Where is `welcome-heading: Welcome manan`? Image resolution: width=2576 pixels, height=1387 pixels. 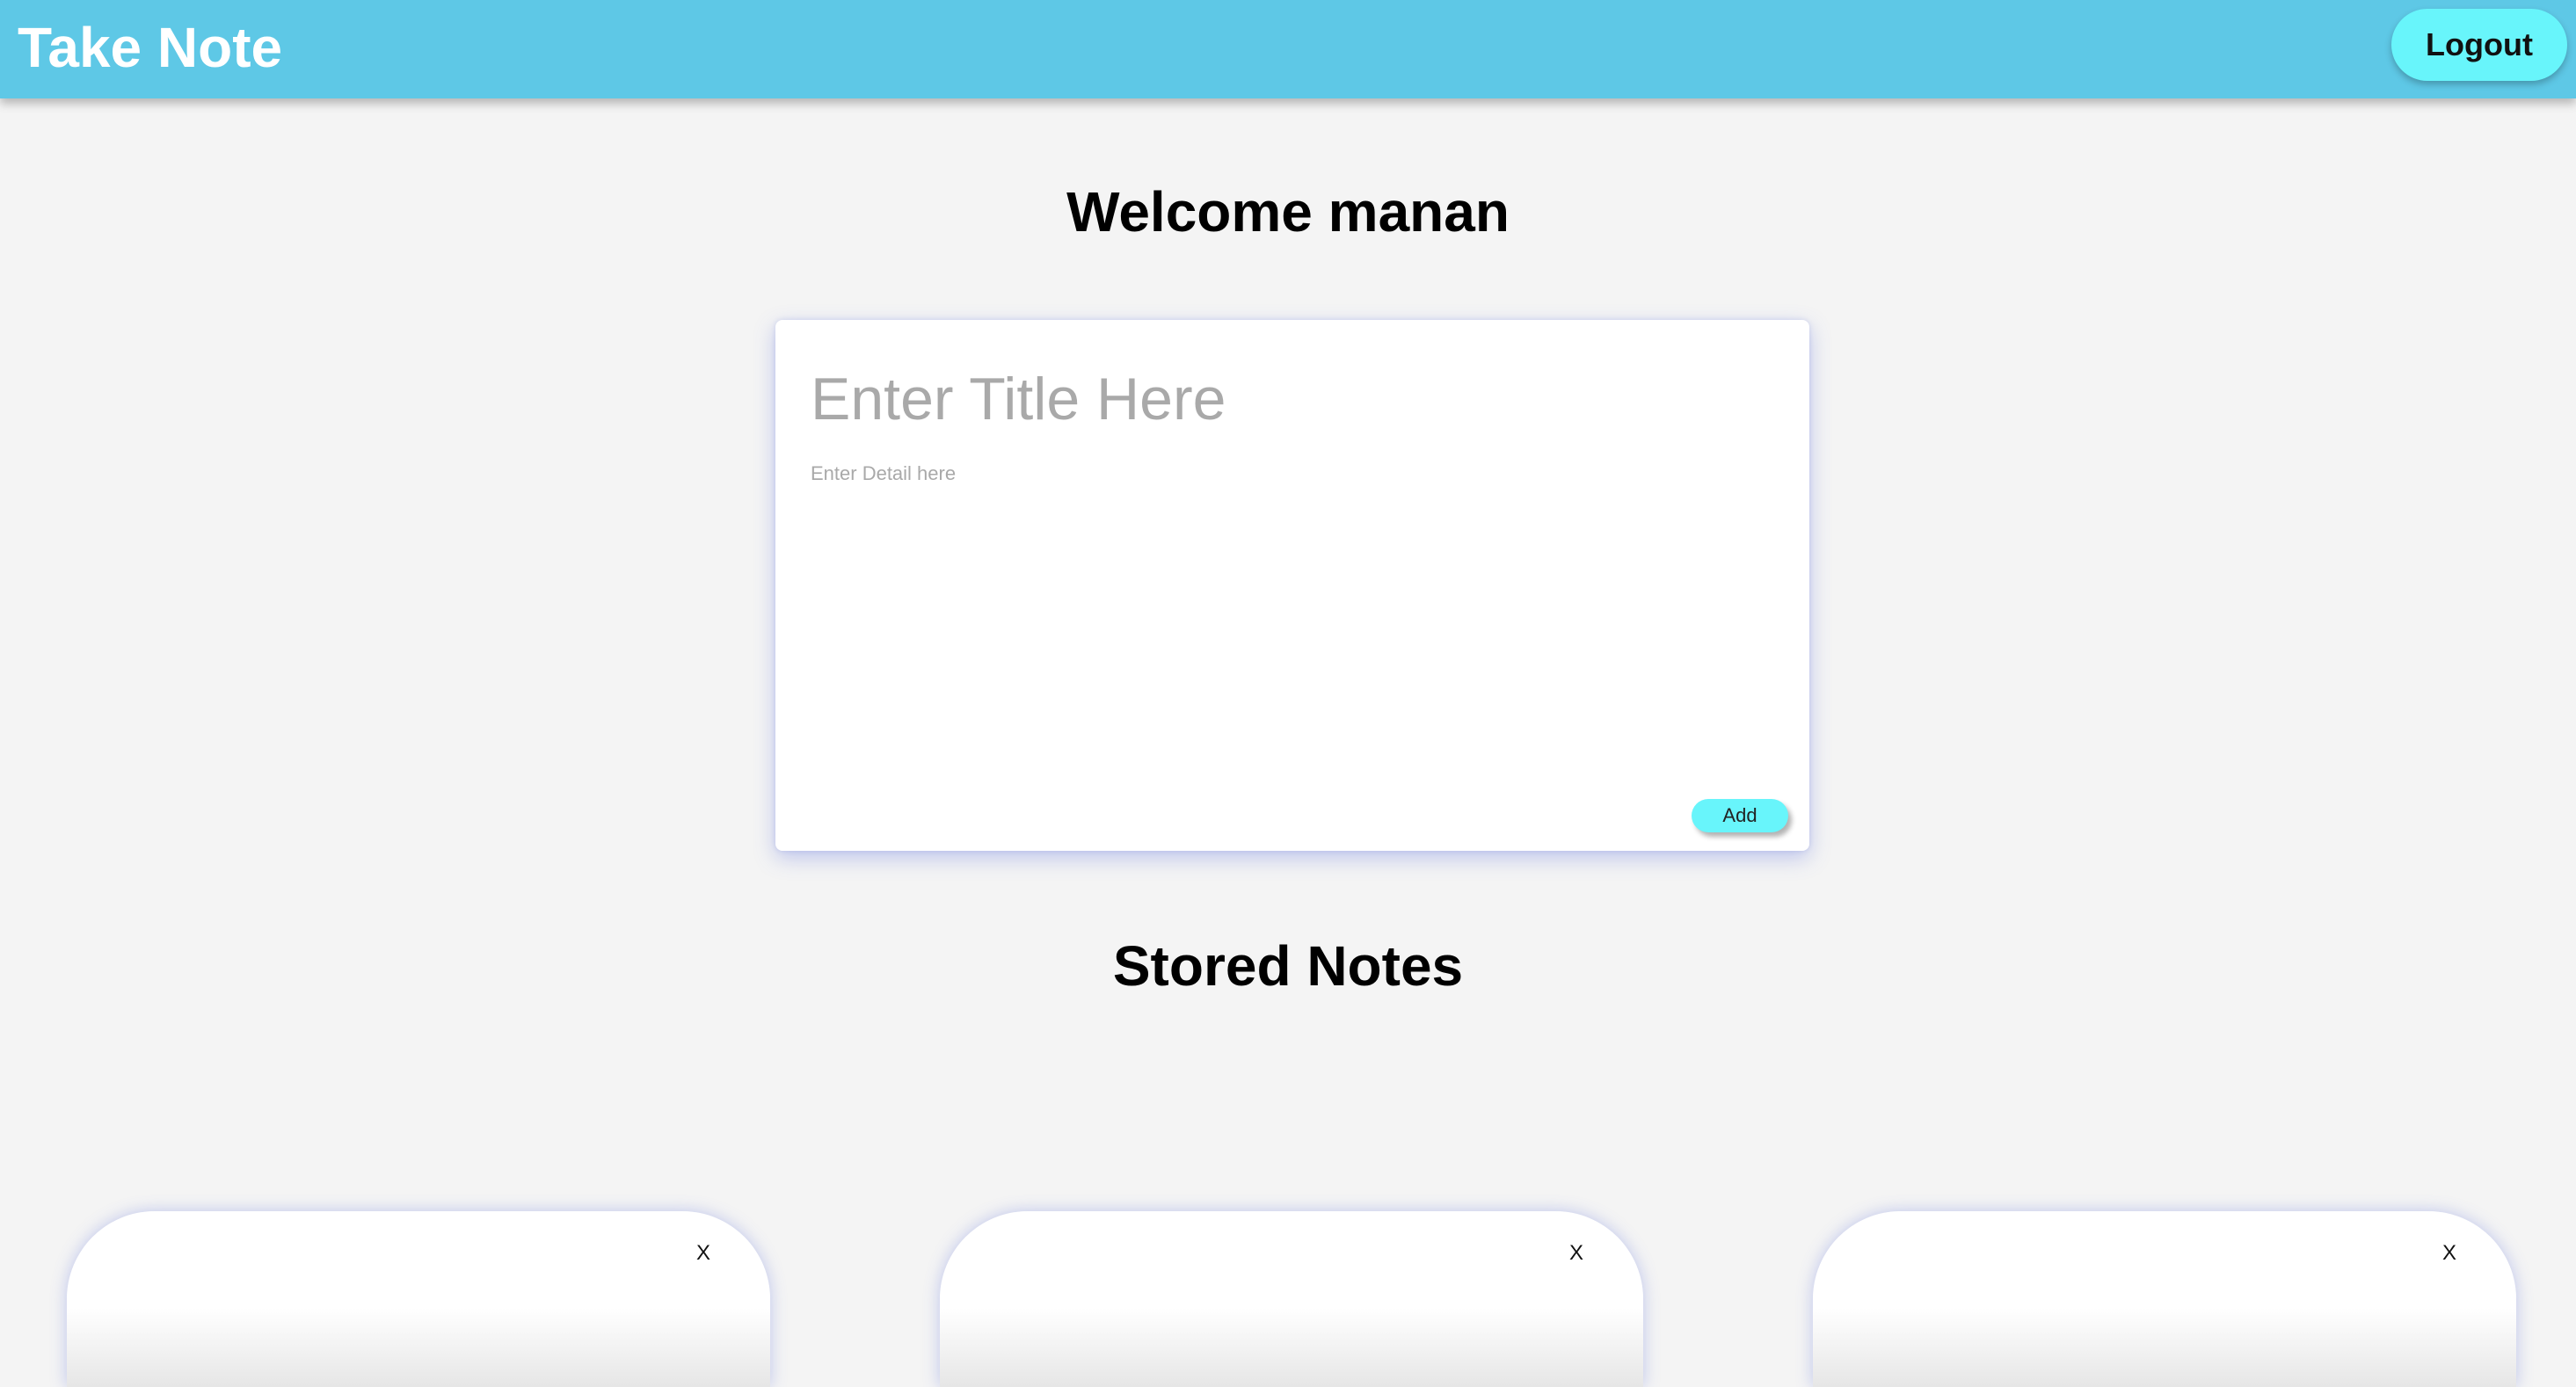
welcome-heading: Welcome manan is located at coordinates (1288, 211).